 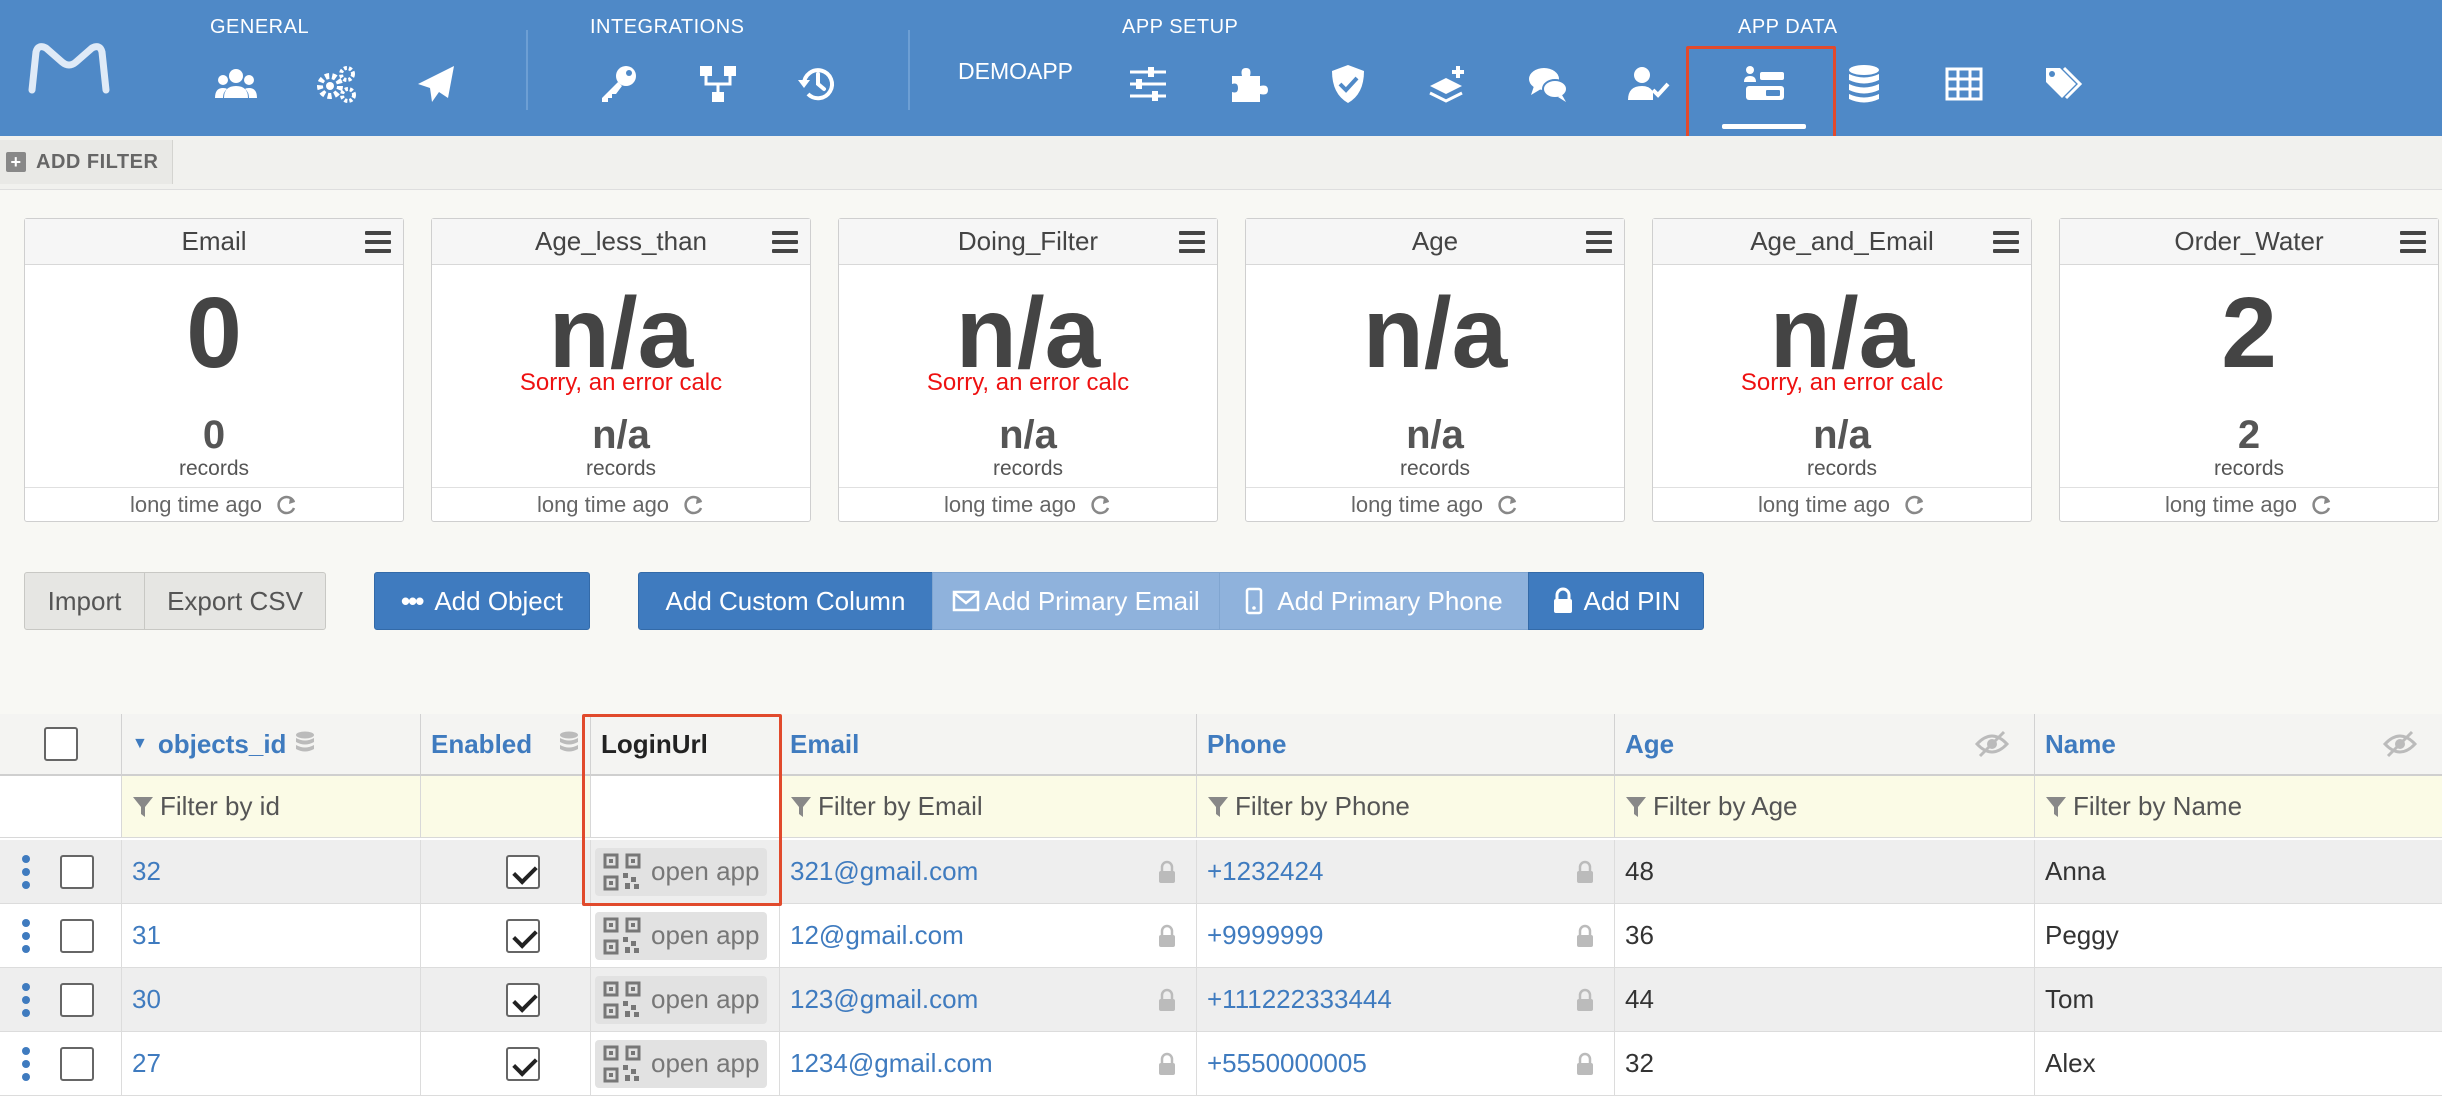 I want to click on email-cell: 12@gmail.com, so click(x=988, y=936).